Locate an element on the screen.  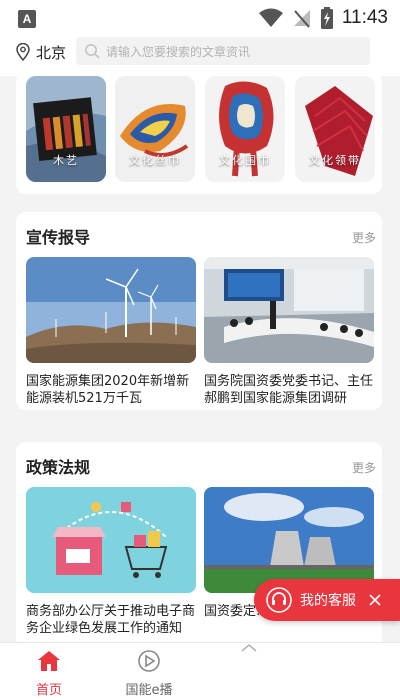
wind-turbine-image is located at coordinates (111, 310).